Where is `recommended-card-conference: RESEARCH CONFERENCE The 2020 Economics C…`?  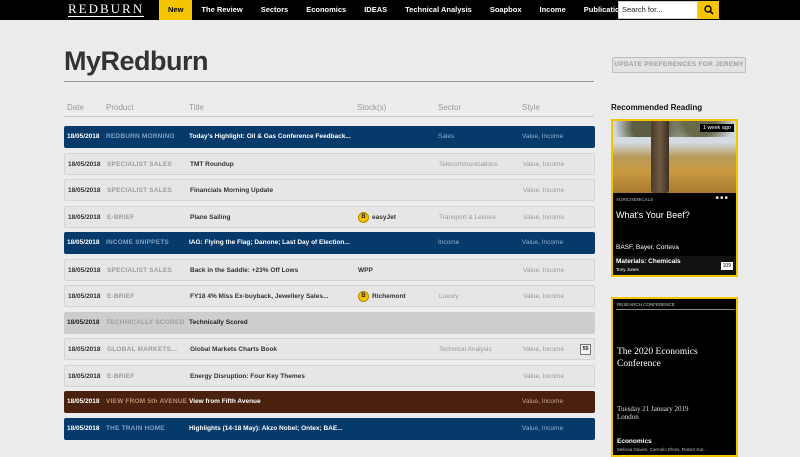
recommended-card-conference: RESEARCH CONFERENCE The 2020 Economics C… is located at coordinates (674, 377).